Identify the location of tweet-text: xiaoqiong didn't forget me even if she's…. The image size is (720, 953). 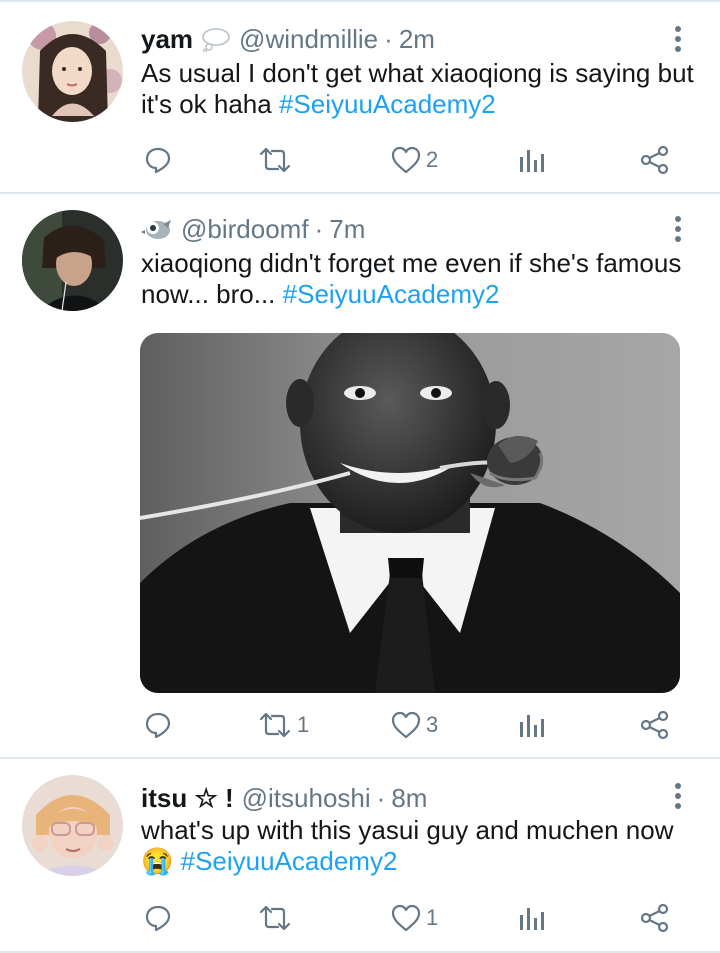
(421, 279).